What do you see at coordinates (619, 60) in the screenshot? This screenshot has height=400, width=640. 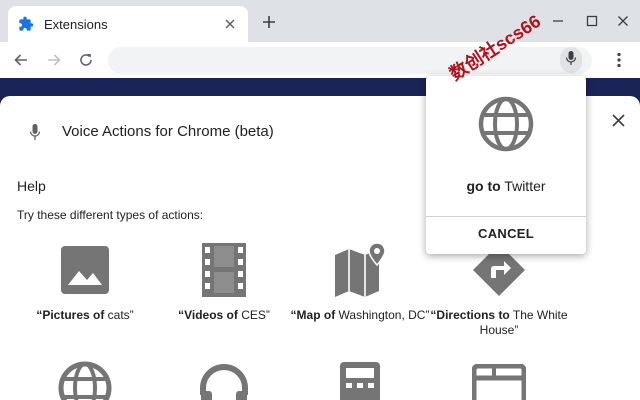 I see `more-menu-icon` at bounding box center [619, 60].